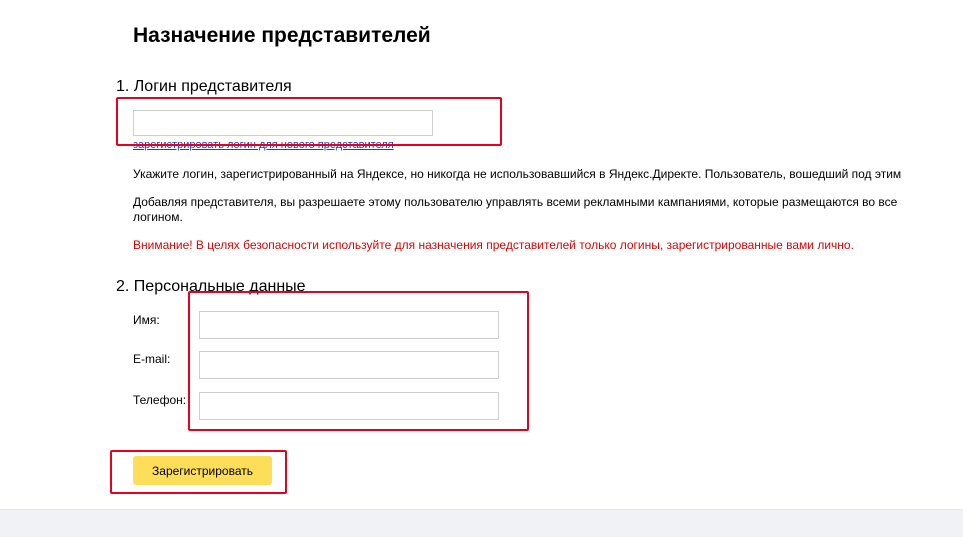  What do you see at coordinates (202, 470) in the screenshot?
I see `register-button: Зарегистрировать` at bounding box center [202, 470].